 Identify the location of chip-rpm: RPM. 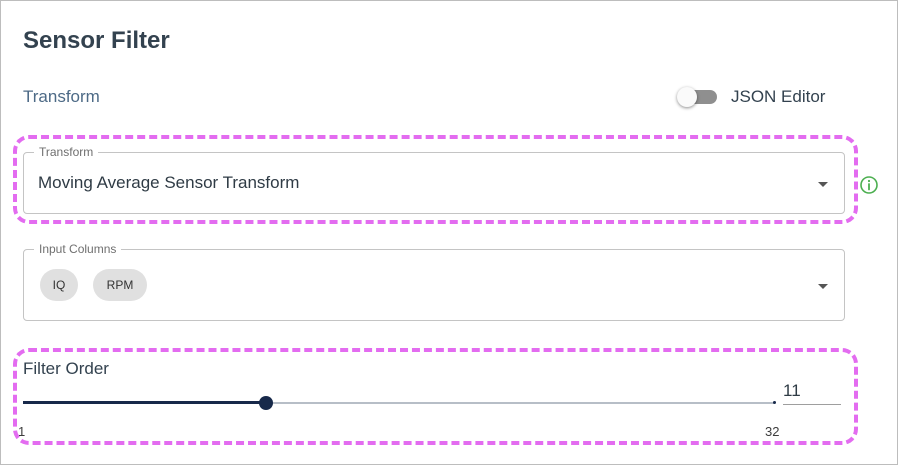
(120, 285).